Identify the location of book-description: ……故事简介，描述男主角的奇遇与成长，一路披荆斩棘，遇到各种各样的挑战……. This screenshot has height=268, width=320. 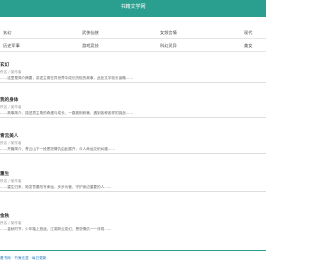
(66, 112).